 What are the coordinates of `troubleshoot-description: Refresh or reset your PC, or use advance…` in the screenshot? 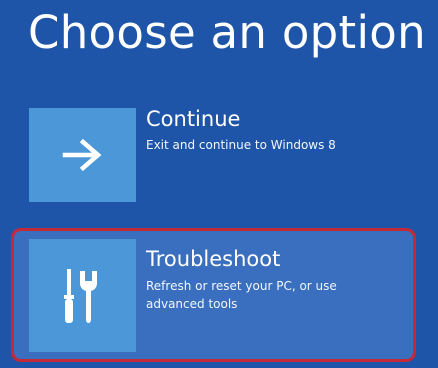 It's located at (241, 295).